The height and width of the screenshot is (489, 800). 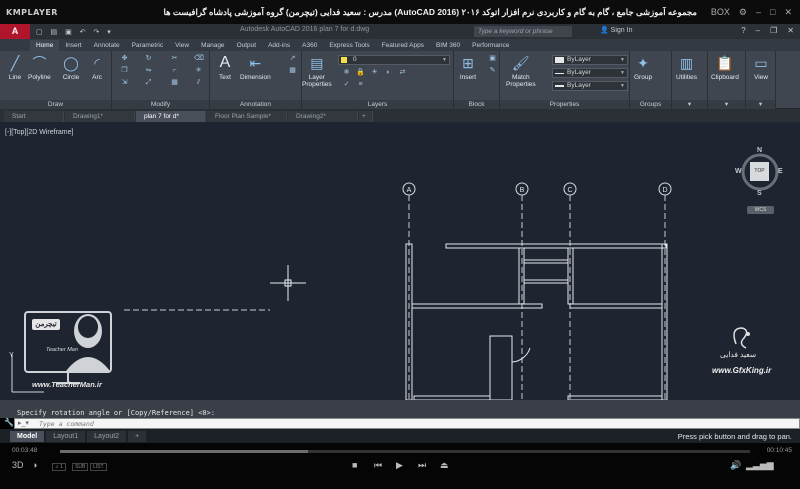 I want to click on array-icon: ▦, so click(x=174, y=83).